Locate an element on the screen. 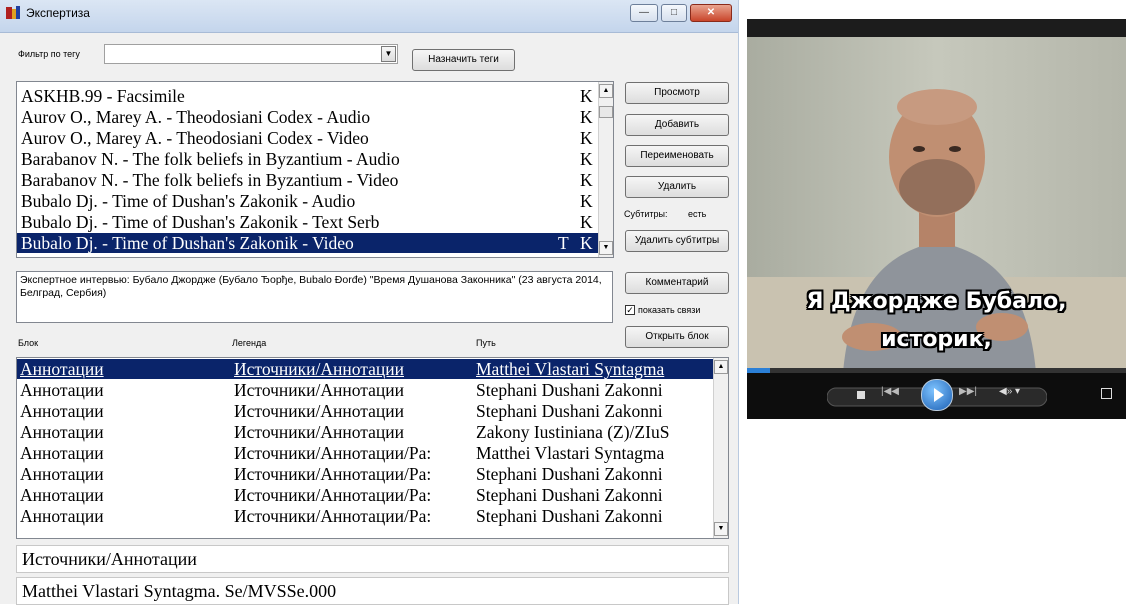 The width and height of the screenshot is (1126, 605). cell-path: Matthei Vlastari Syntagma is located at coordinates (570, 369).